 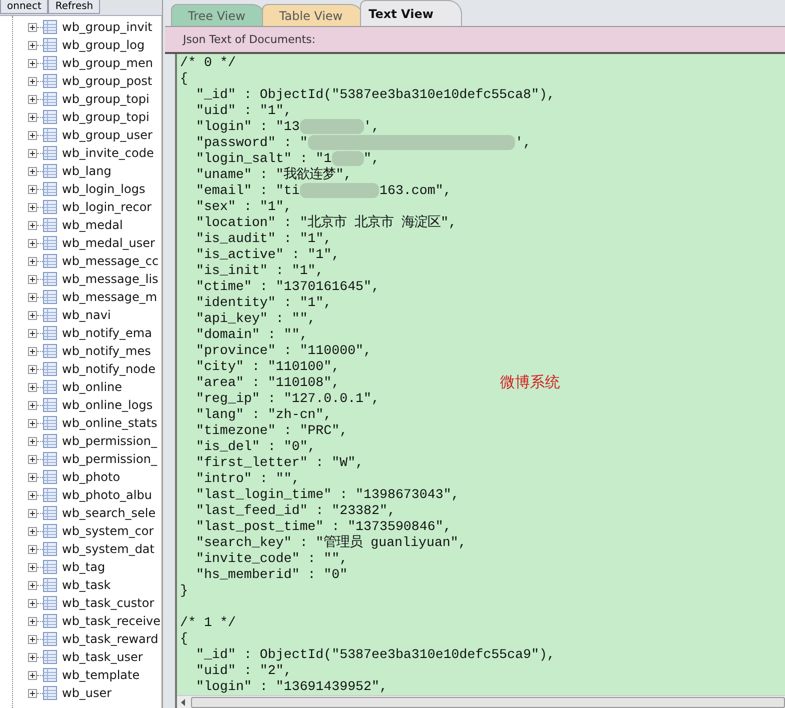 I want to click on tree-item: wb_system_cor, so click(x=108, y=531).